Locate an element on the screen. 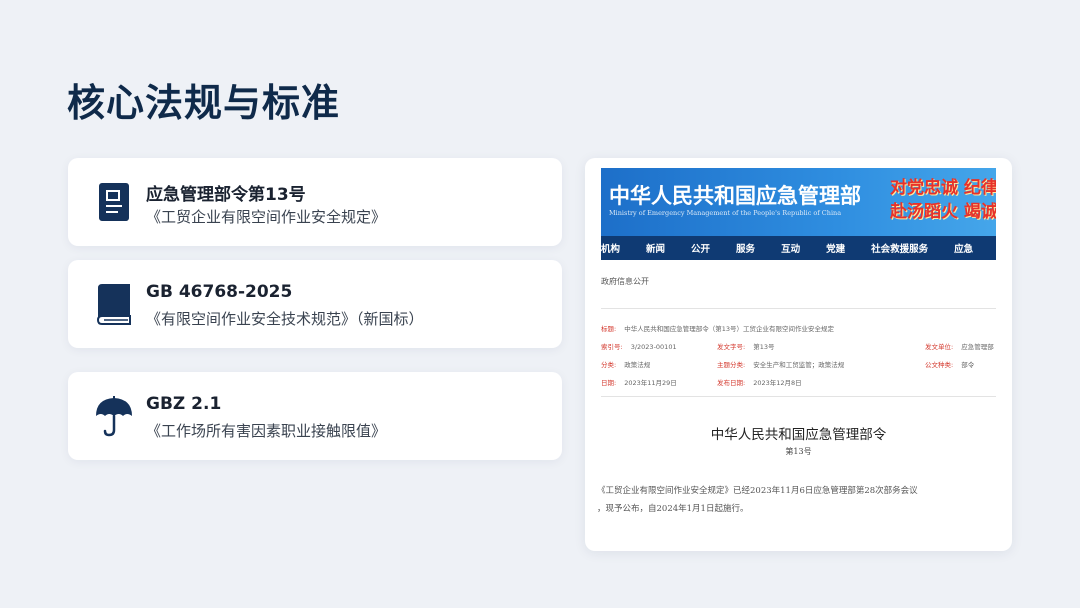  meta-field: 索引号: 3/2023-00101 is located at coordinates (639, 346).